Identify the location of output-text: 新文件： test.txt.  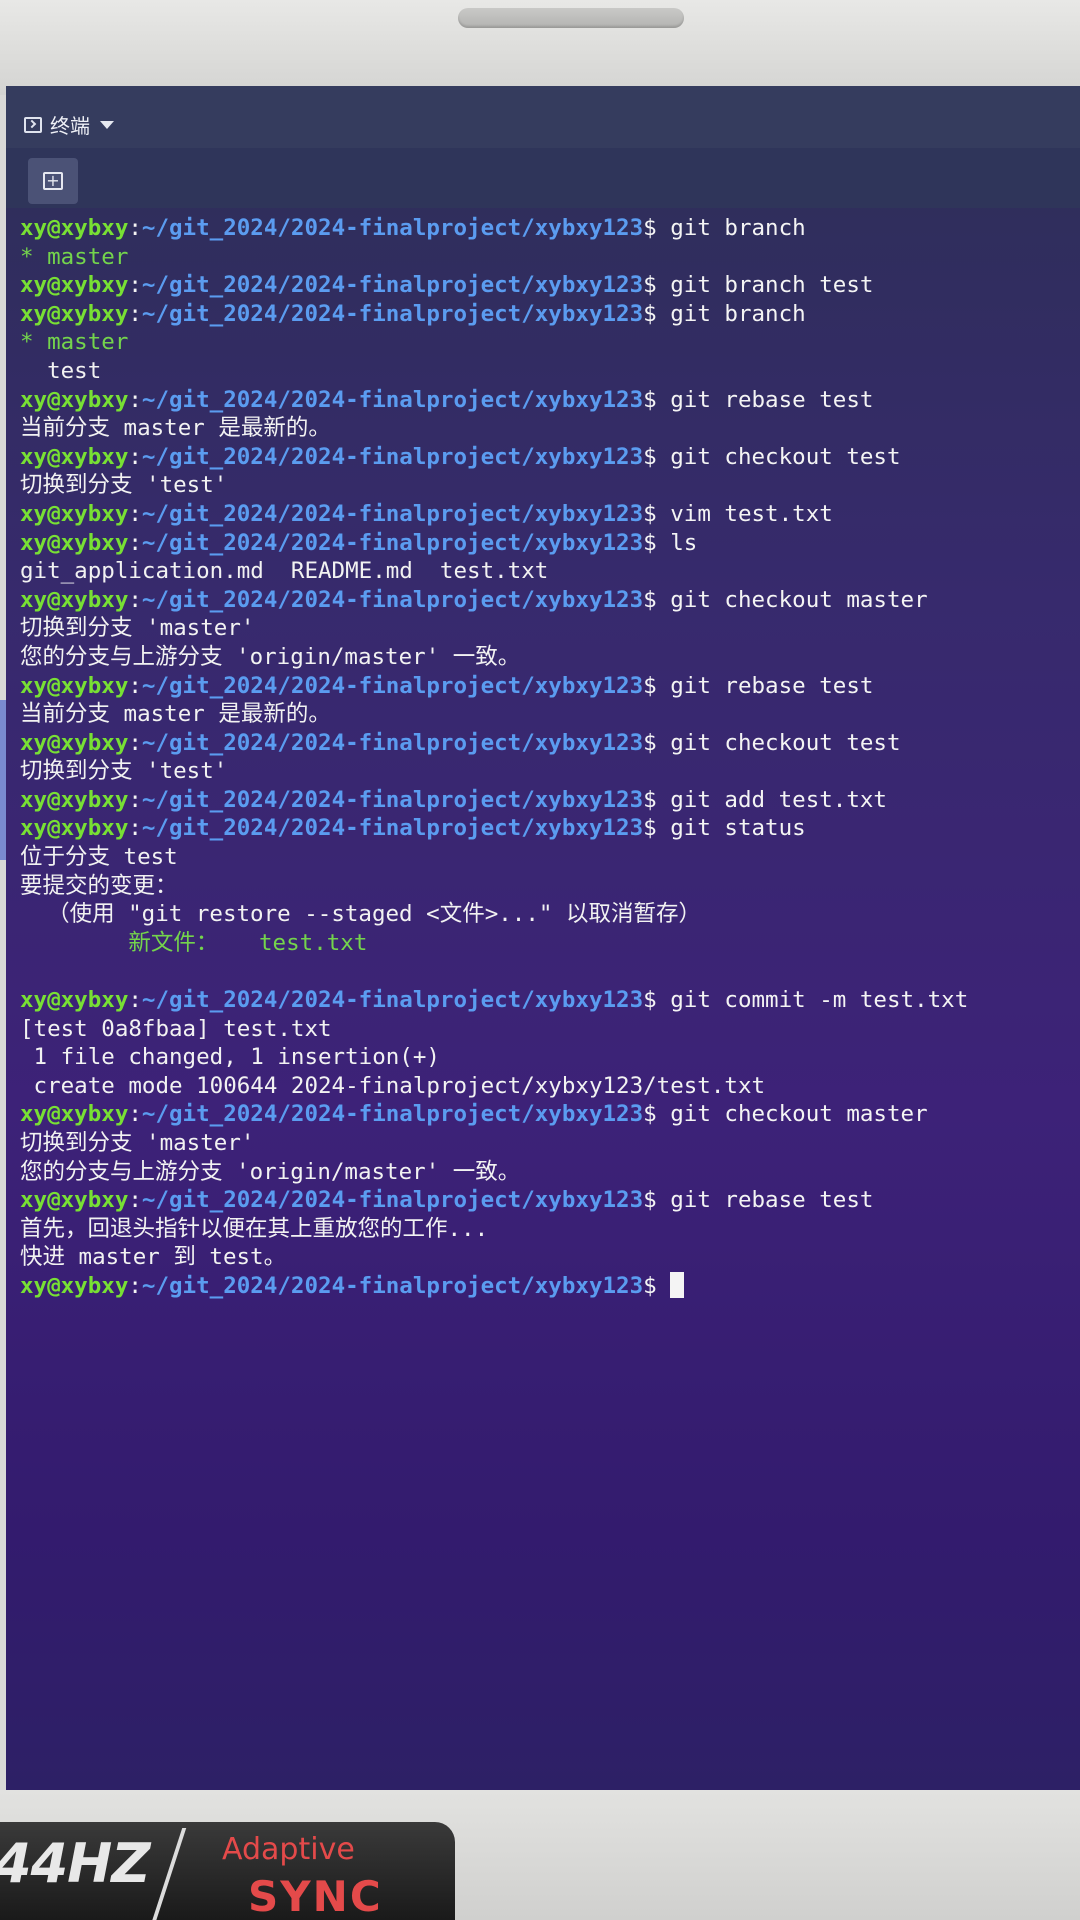
(194, 942).